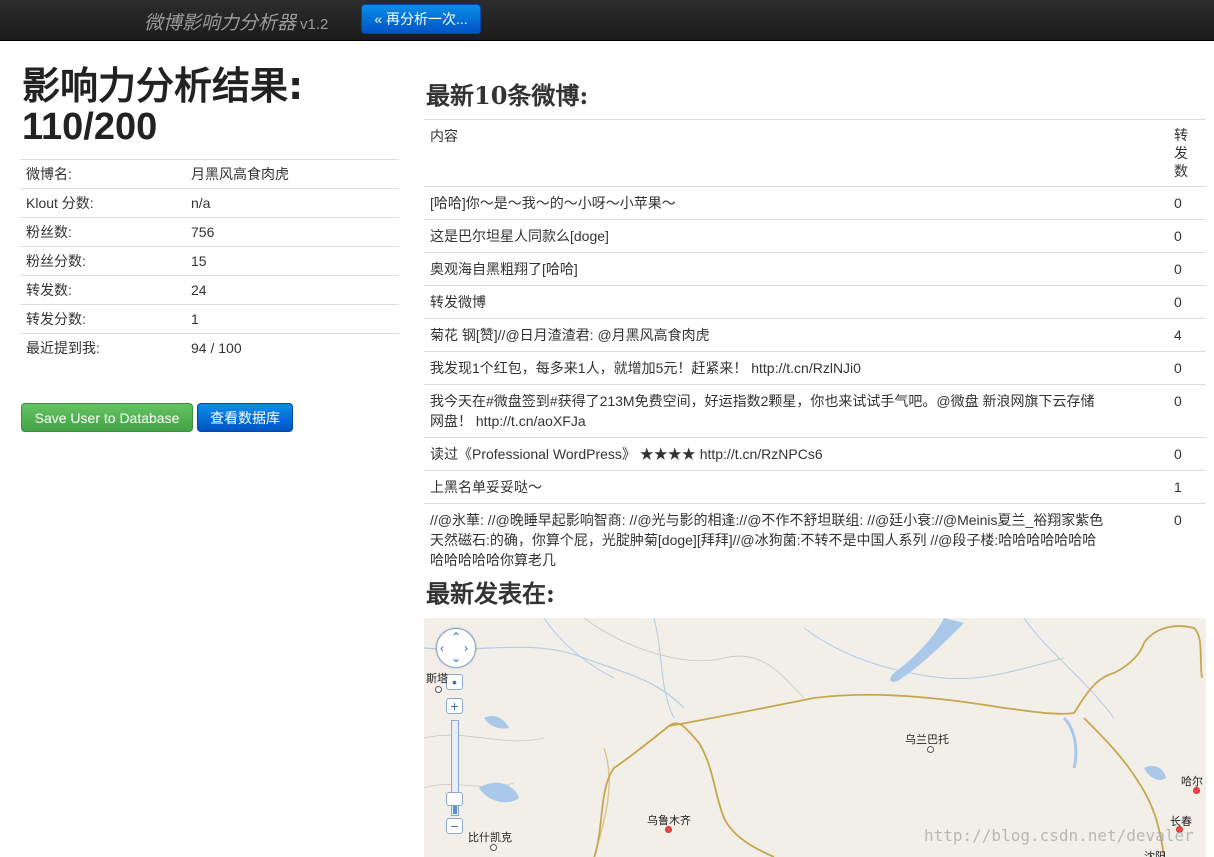  I want to click on version-label: v1.2, so click(314, 24).